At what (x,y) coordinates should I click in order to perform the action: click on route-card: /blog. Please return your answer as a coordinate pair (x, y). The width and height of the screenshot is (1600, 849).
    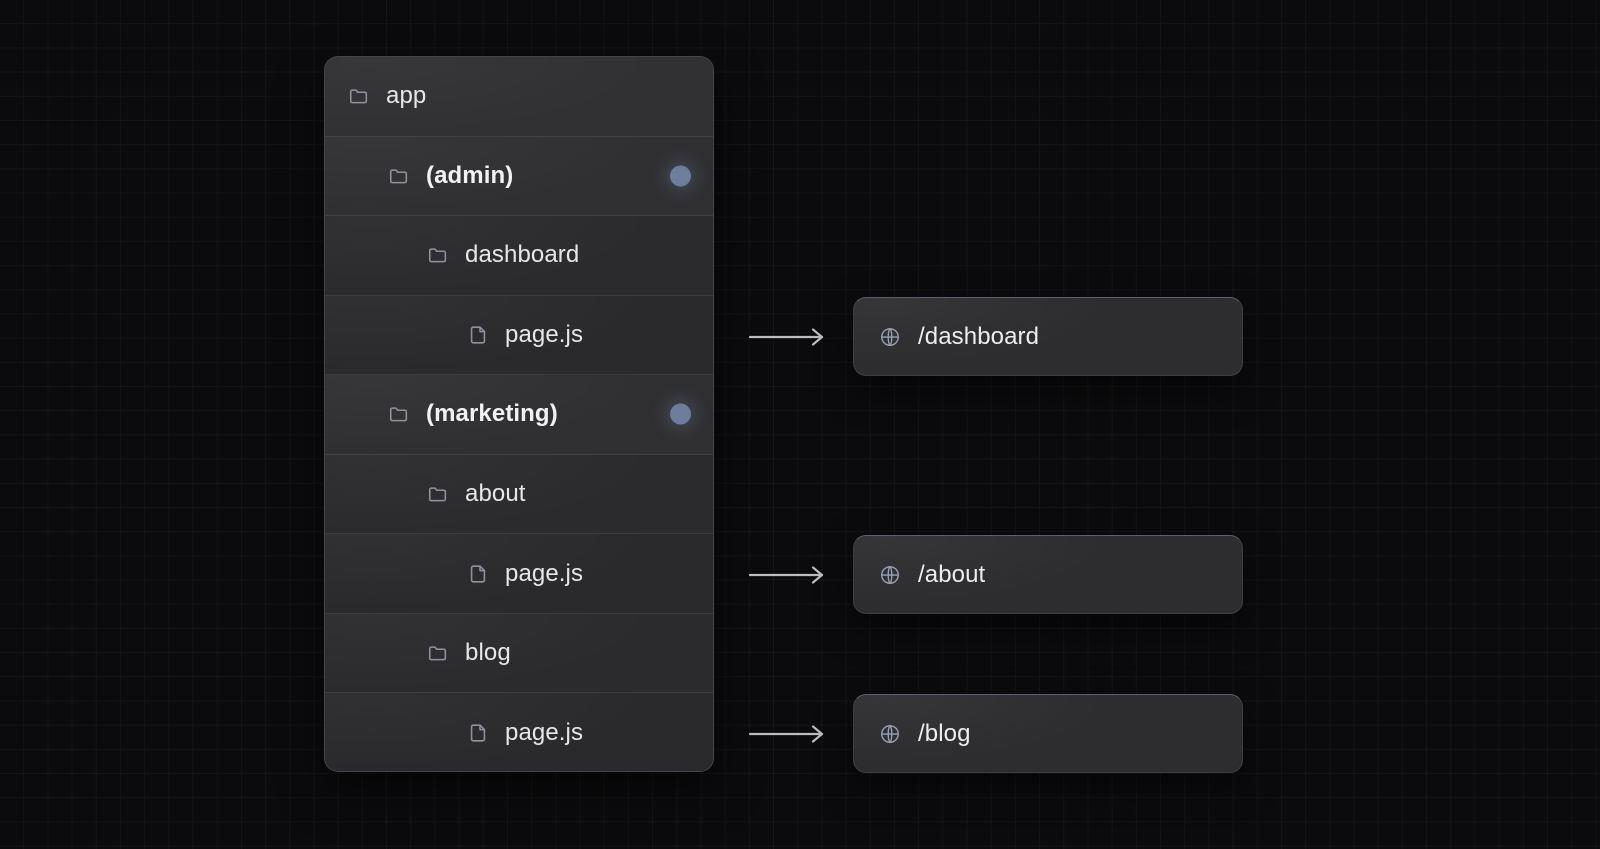
    Looking at the image, I should click on (1048, 733).